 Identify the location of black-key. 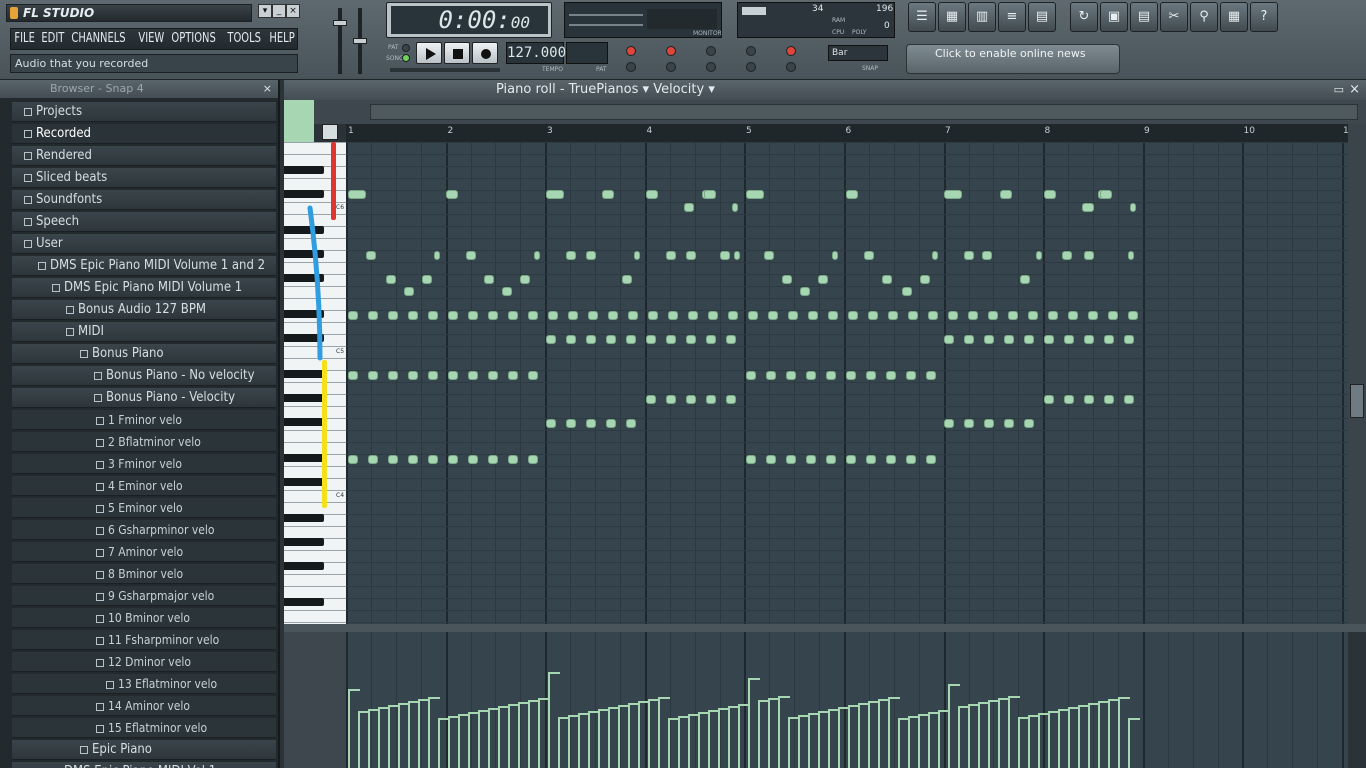
(304, 566).